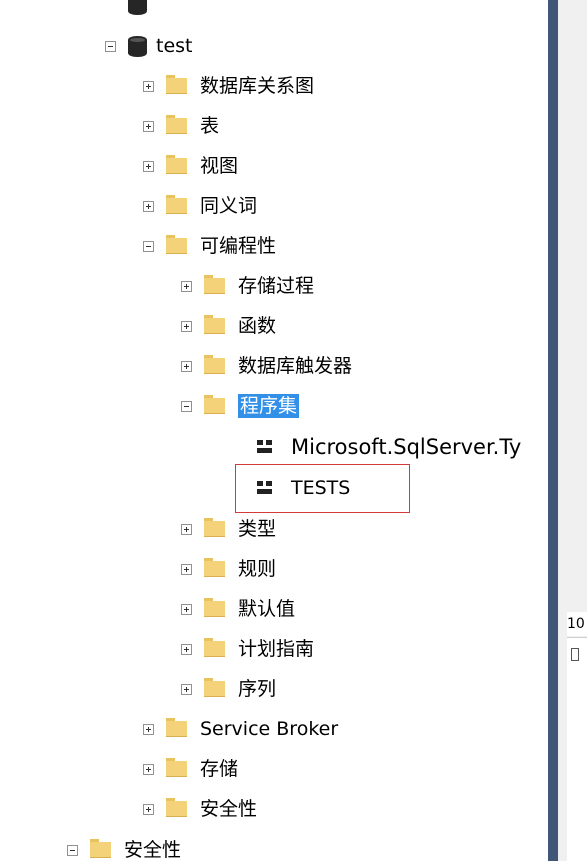 This screenshot has height=862, width=587. I want to click on tree-node-database-triggers: 数据库触发器, so click(266, 366).